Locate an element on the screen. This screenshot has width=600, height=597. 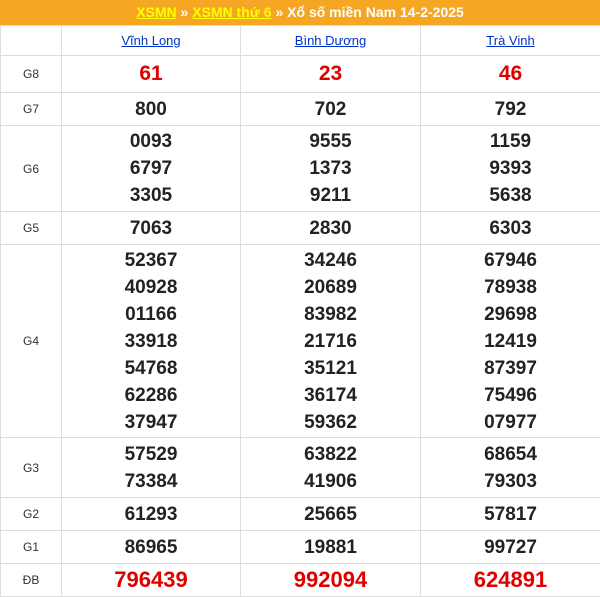
prize-number: 1373 is located at coordinates (330, 168).